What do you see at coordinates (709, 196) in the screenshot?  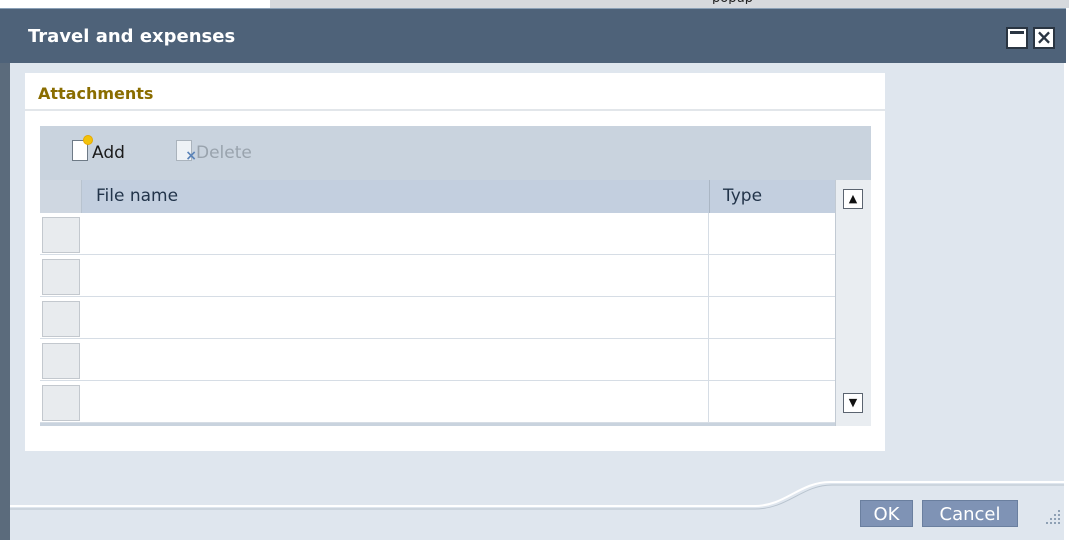 I see `column-divider` at bounding box center [709, 196].